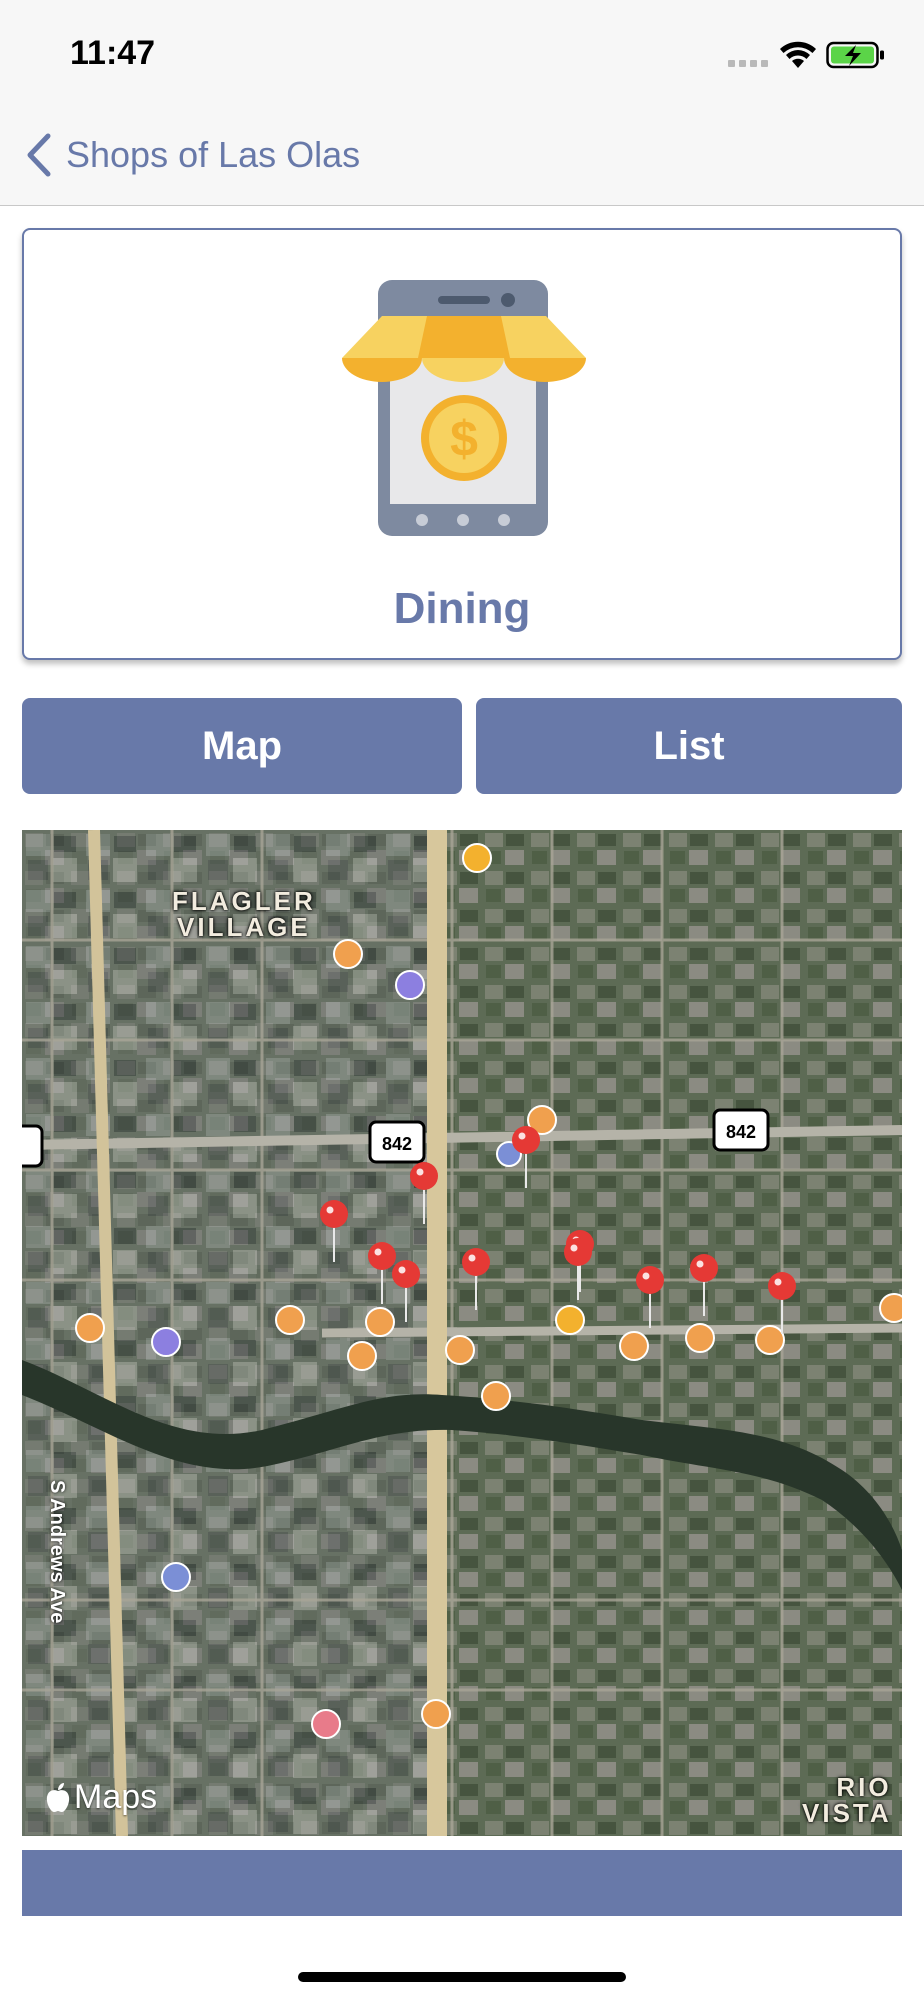 Image resolution: width=924 pixels, height=2000 pixels. I want to click on route-shield-left: 842, so click(397, 1142).